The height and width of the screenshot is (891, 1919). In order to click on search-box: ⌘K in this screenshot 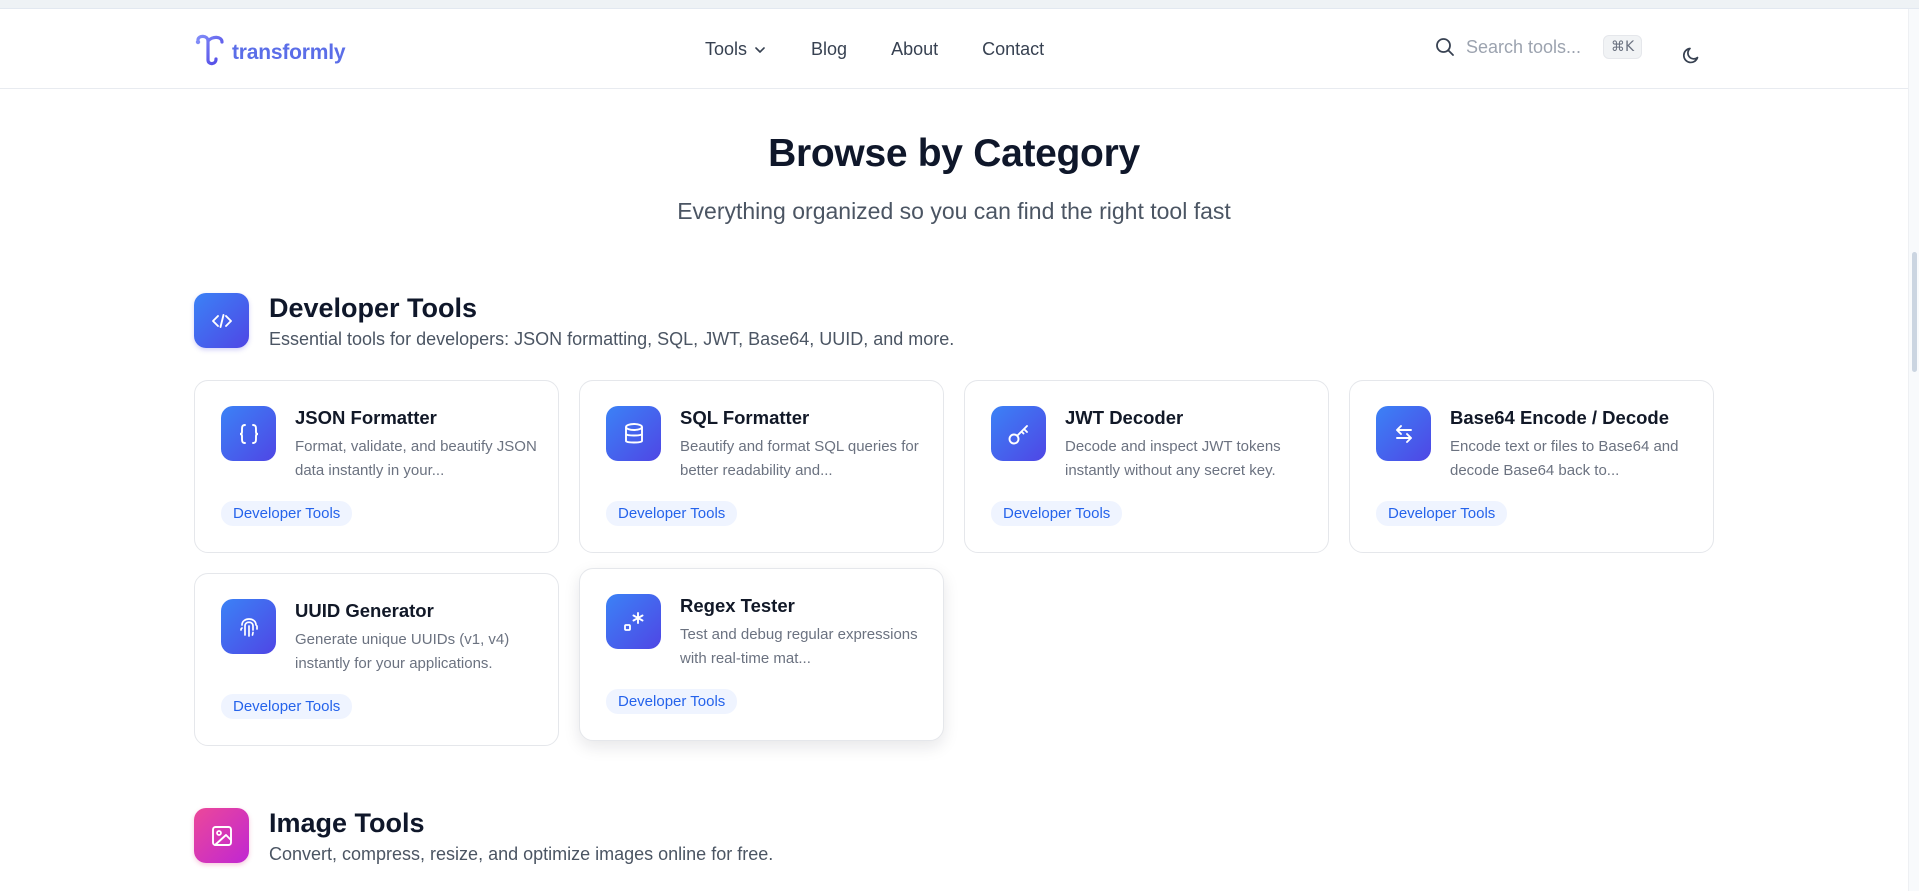, I will do `click(1538, 47)`.